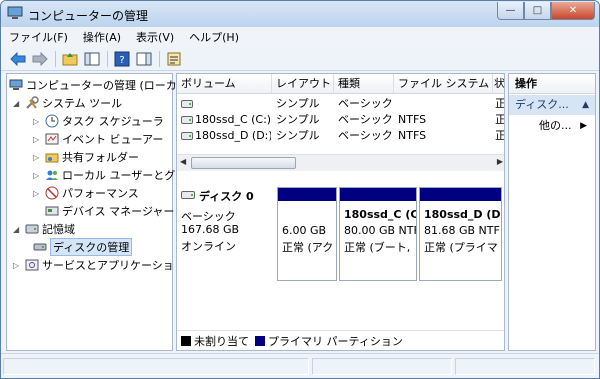 The image size is (600, 379). Describe the element at coordinates (243, 163) in the screenshot. I see `scrollbar-thumb` at that location.